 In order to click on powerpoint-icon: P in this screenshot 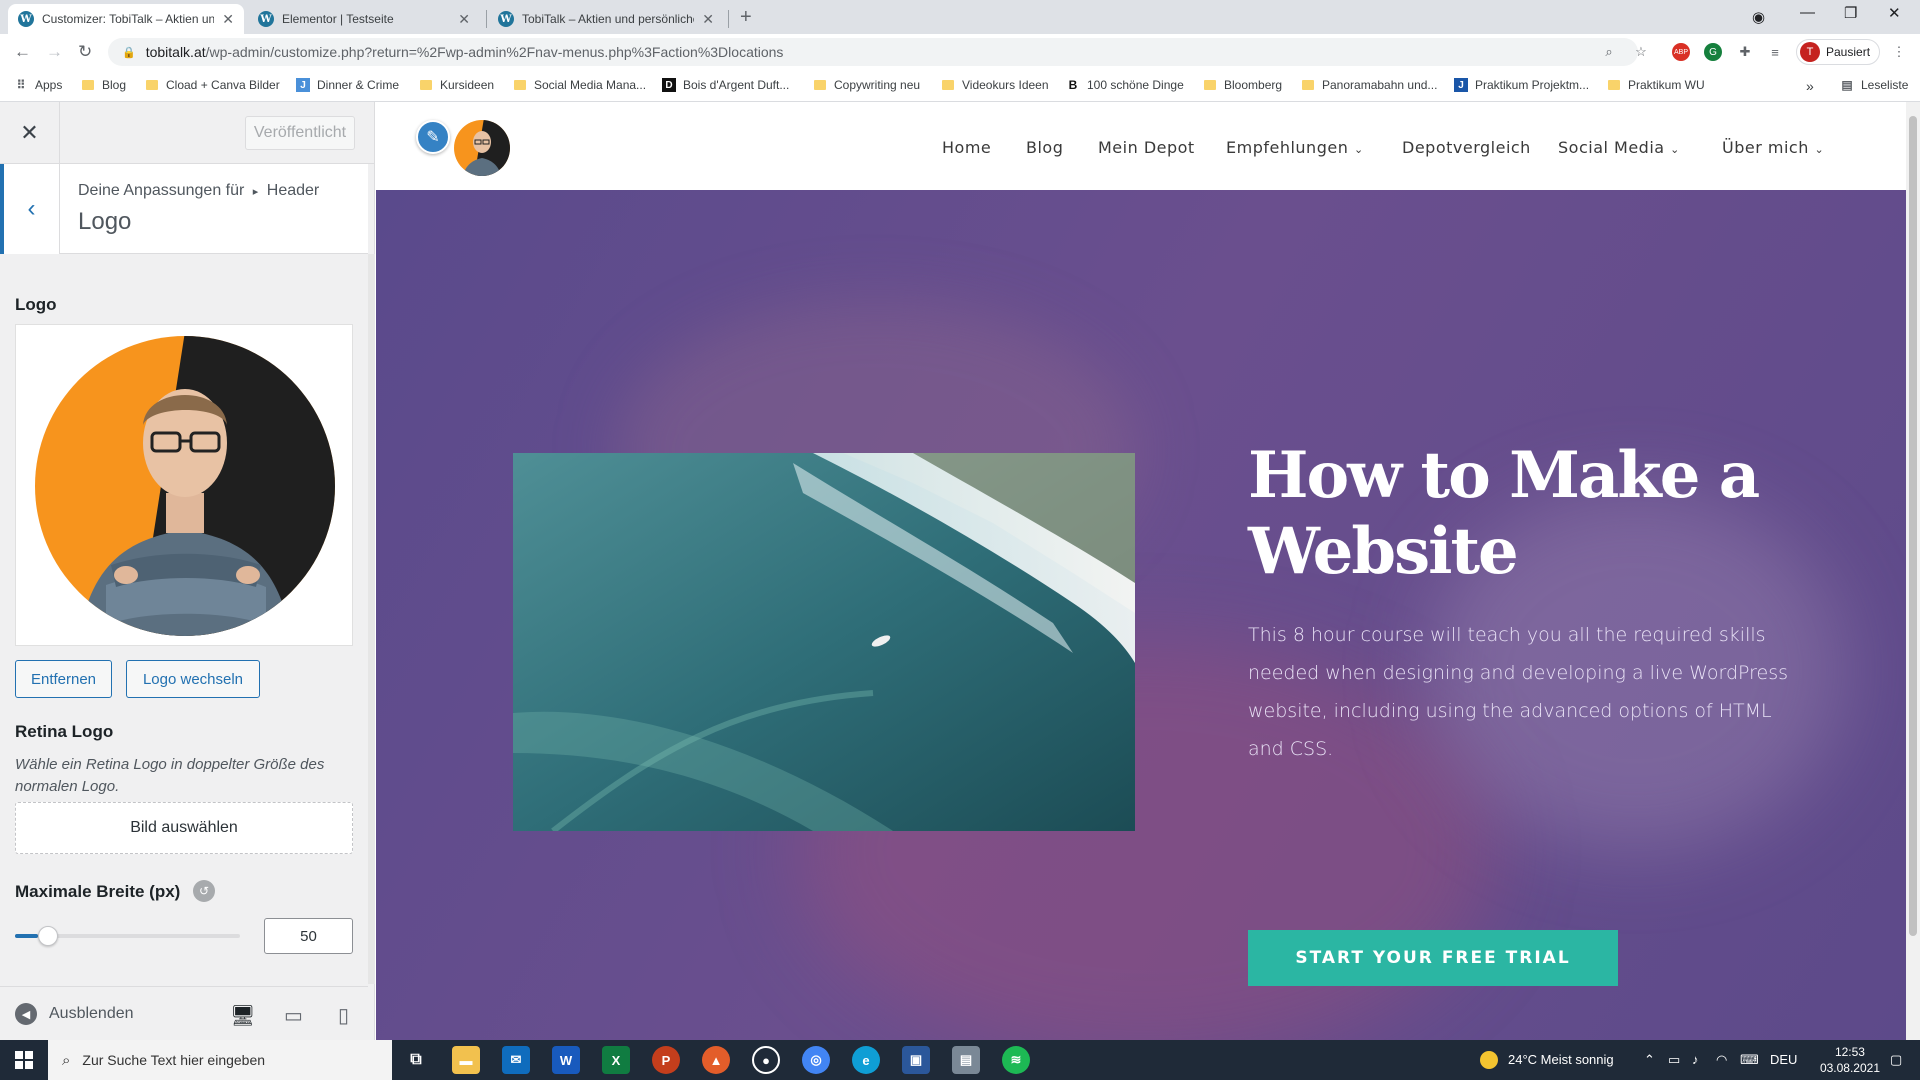, I will do `click(666, 1060)`.